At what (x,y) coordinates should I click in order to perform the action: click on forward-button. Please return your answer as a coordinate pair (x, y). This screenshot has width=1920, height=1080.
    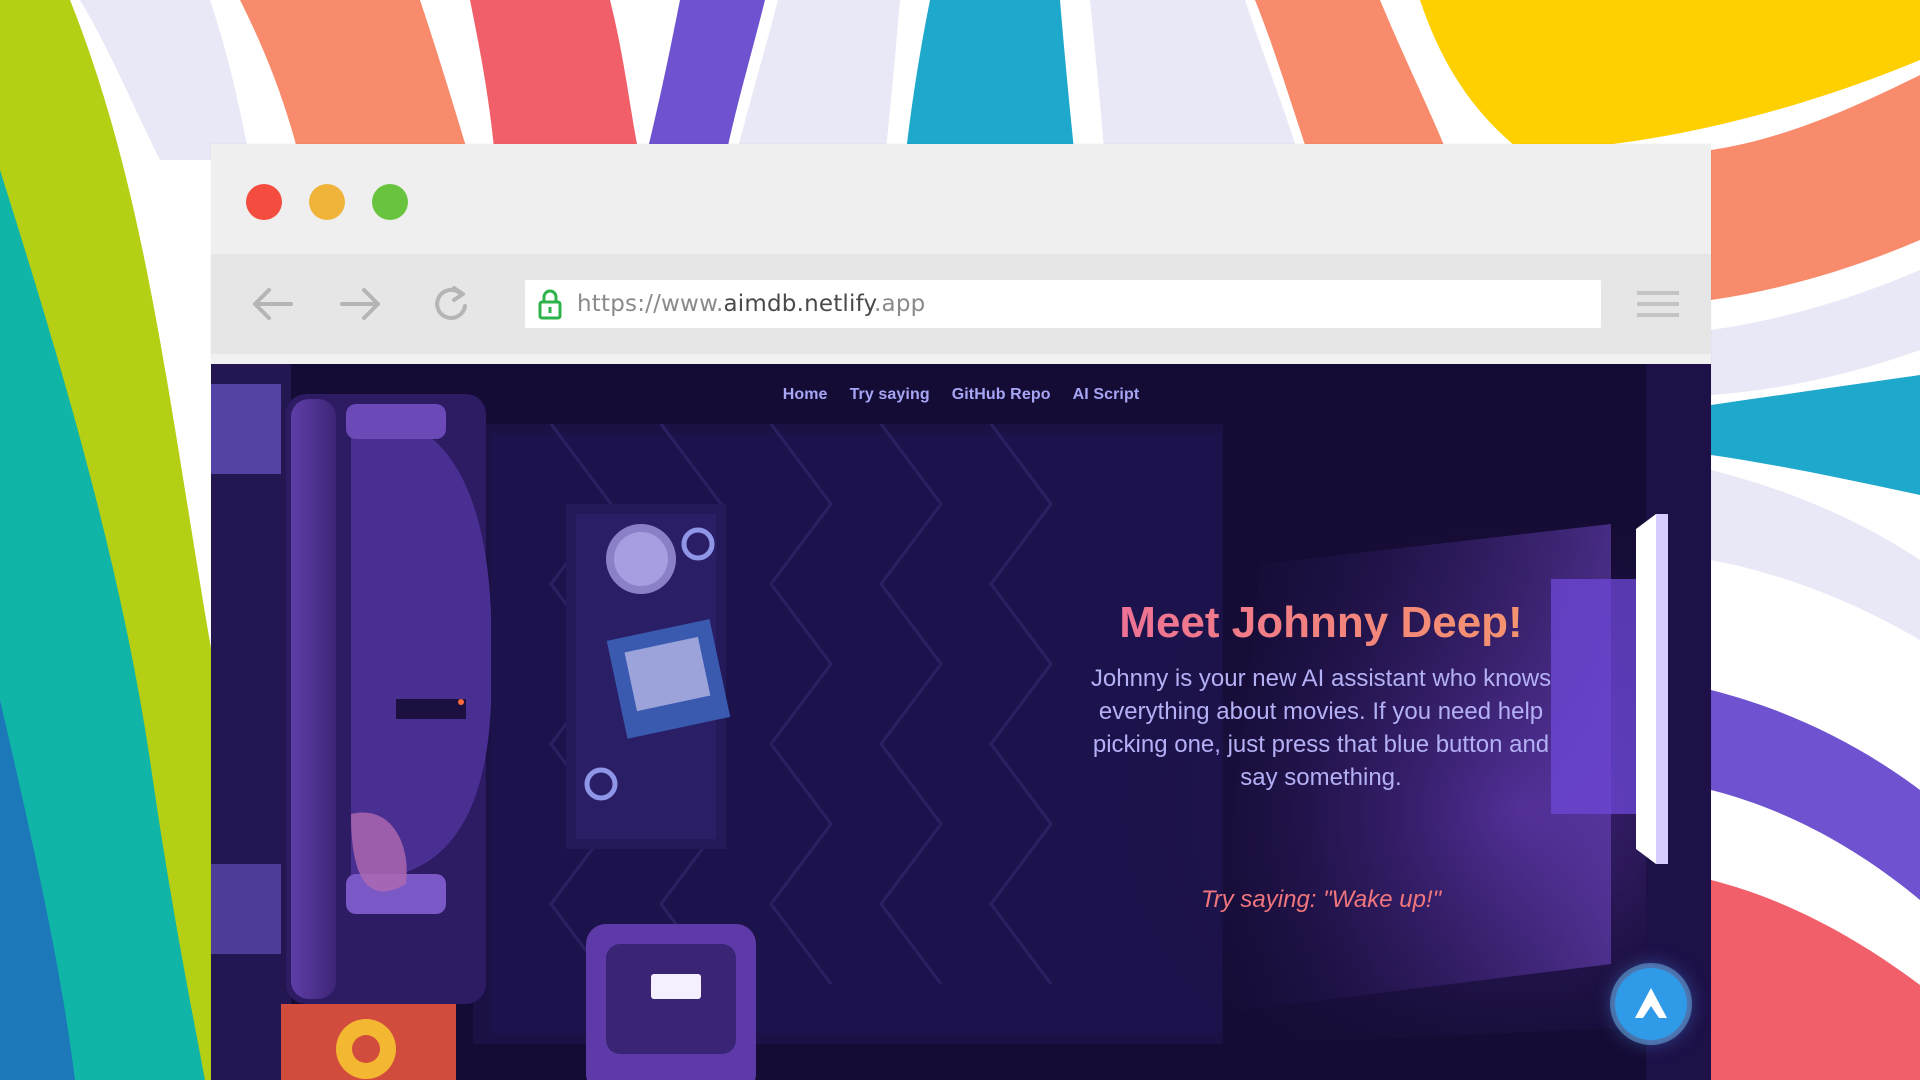
    Looking at the image, I should click on (361, 304).